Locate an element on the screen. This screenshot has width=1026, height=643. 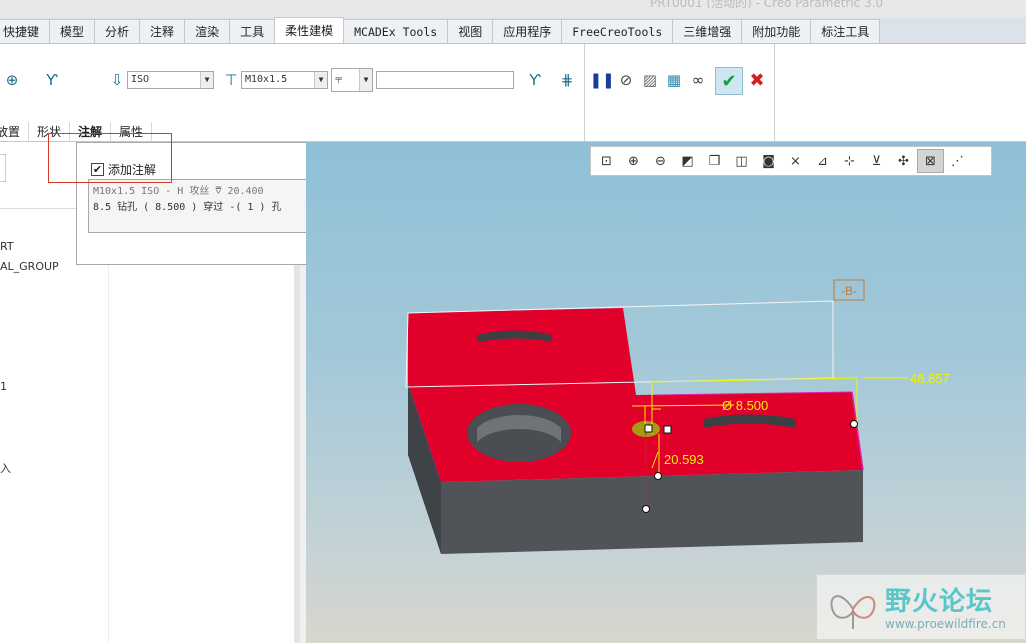
tab-3: 注释 is located at coordinates (162, 31).